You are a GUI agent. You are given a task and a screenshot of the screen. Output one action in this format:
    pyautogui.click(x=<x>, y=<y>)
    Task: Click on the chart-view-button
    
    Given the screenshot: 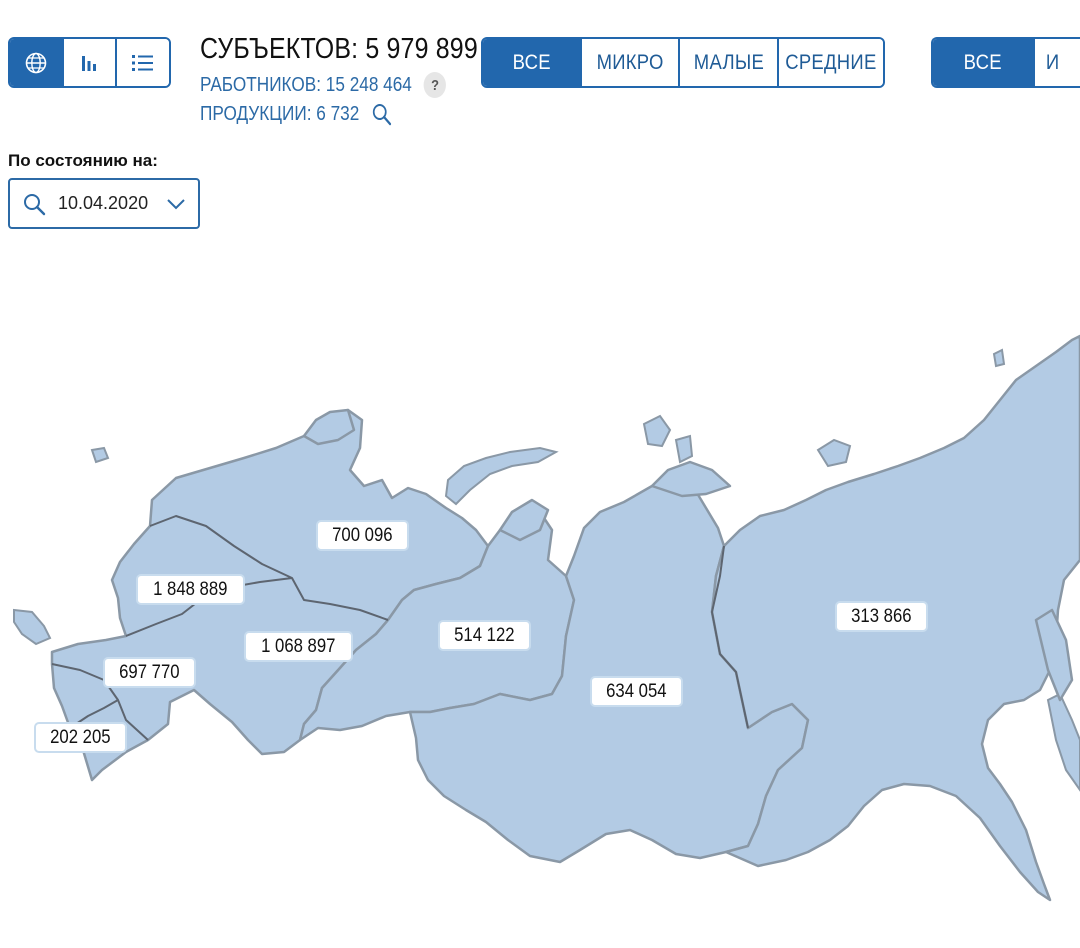 What is the action you would take?
    pyautogui.click(x=90, y=62)
    